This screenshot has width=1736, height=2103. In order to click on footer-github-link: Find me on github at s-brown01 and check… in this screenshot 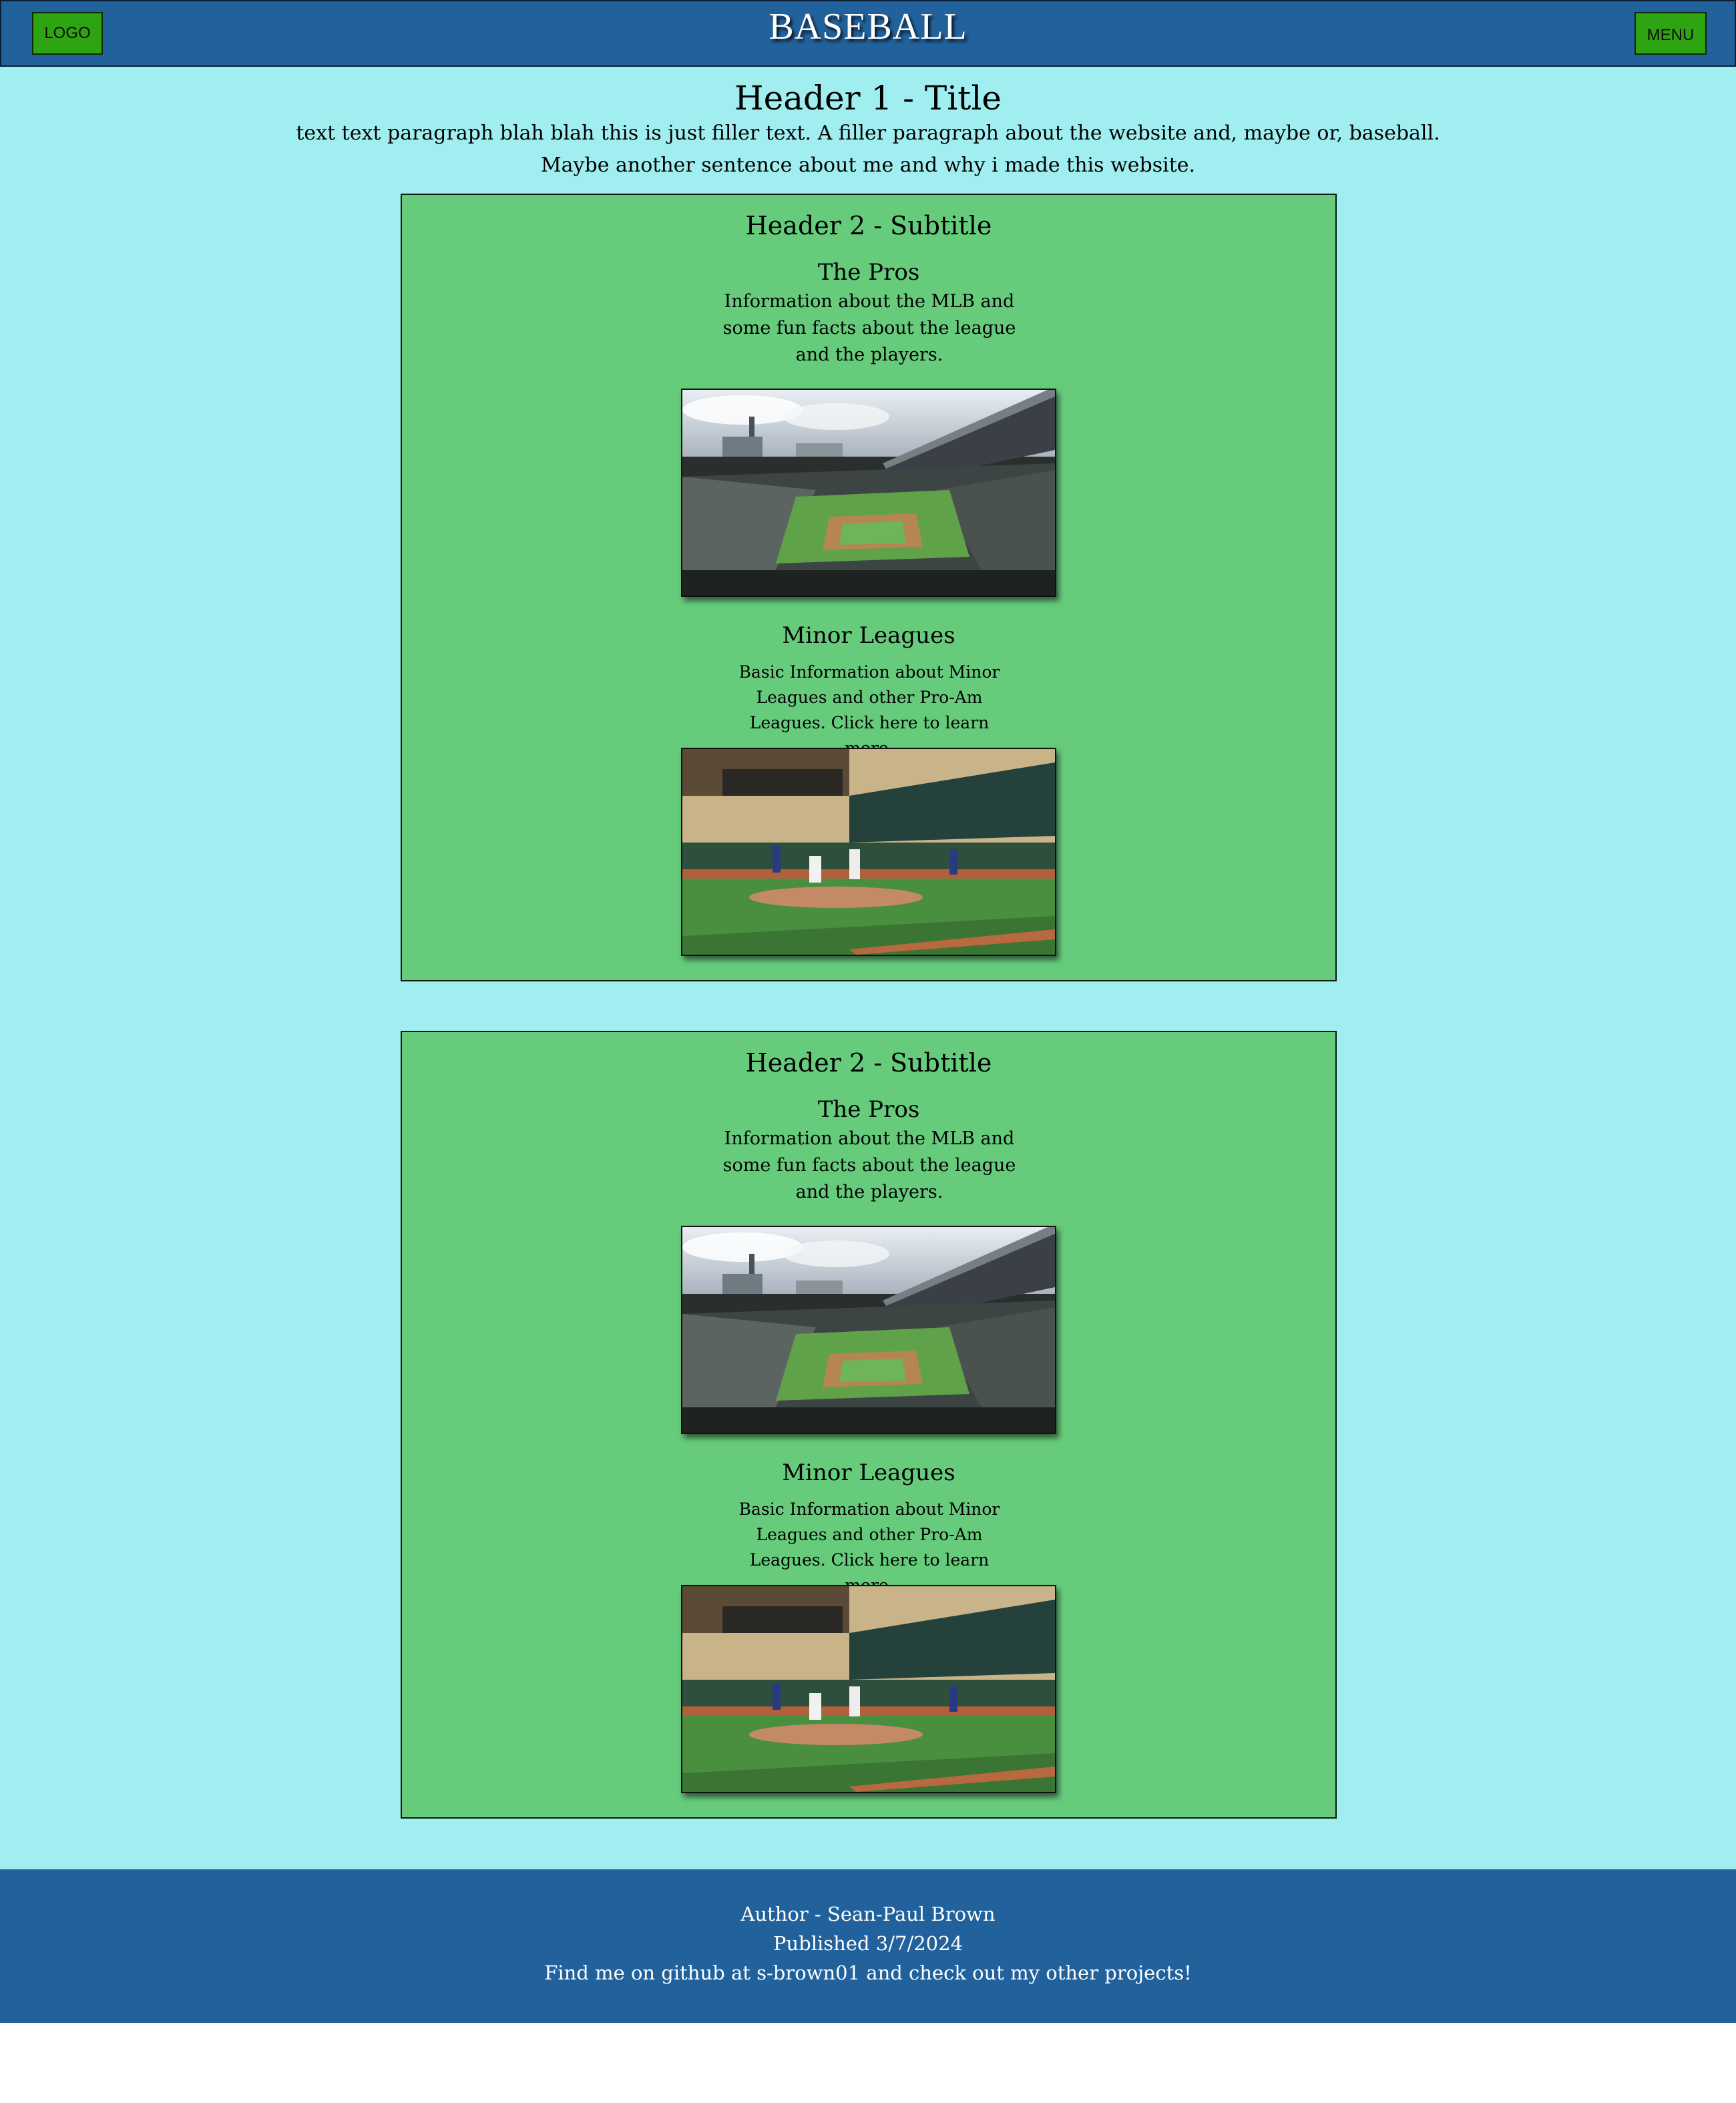, I will do `click(868, 1972)`.